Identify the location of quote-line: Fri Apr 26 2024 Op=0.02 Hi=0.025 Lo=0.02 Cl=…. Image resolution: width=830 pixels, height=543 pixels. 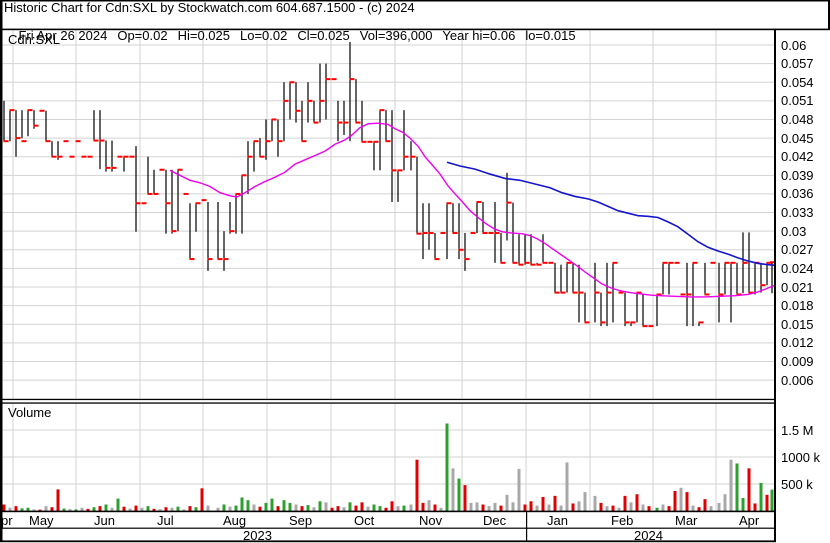
(295, 36).